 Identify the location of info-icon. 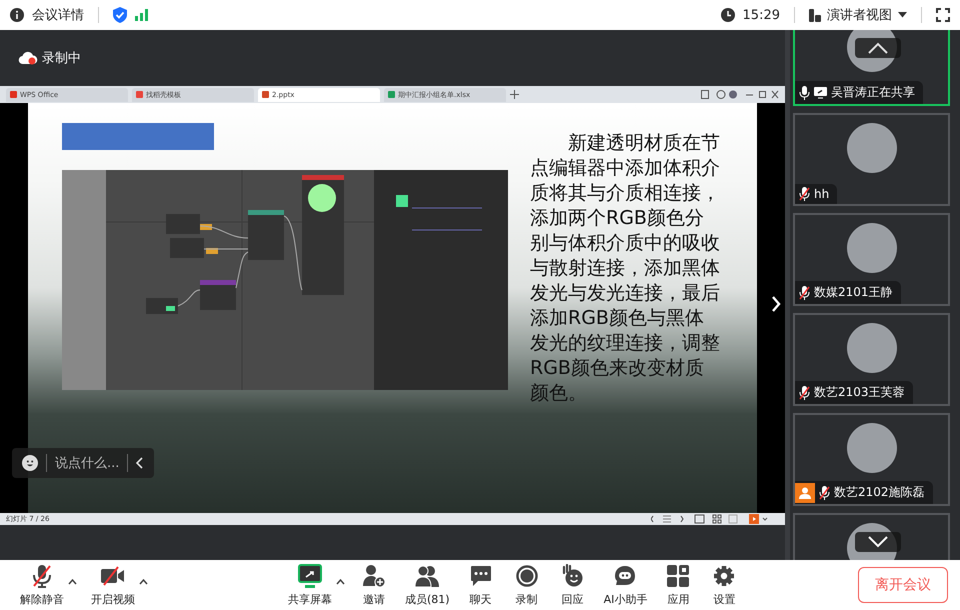
(17, 15).